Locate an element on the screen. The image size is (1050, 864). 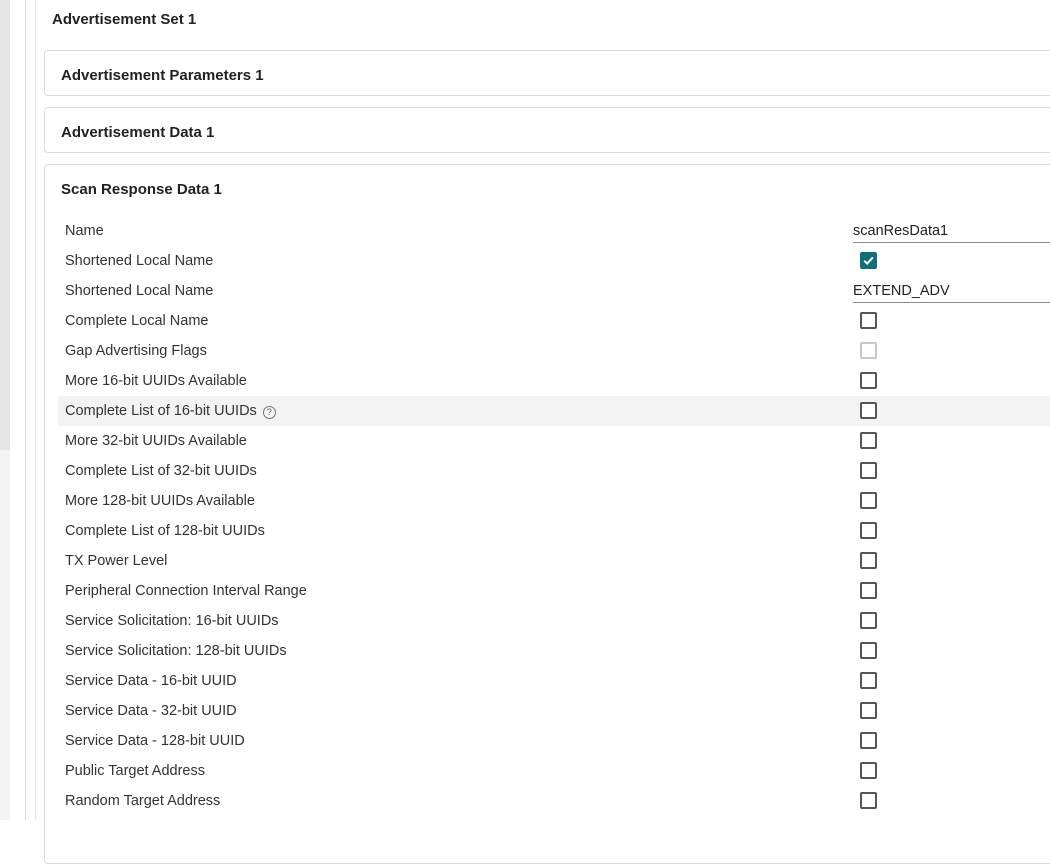
property-row: More 16-bit UUIDs Available is located at coordinates (554, 381).